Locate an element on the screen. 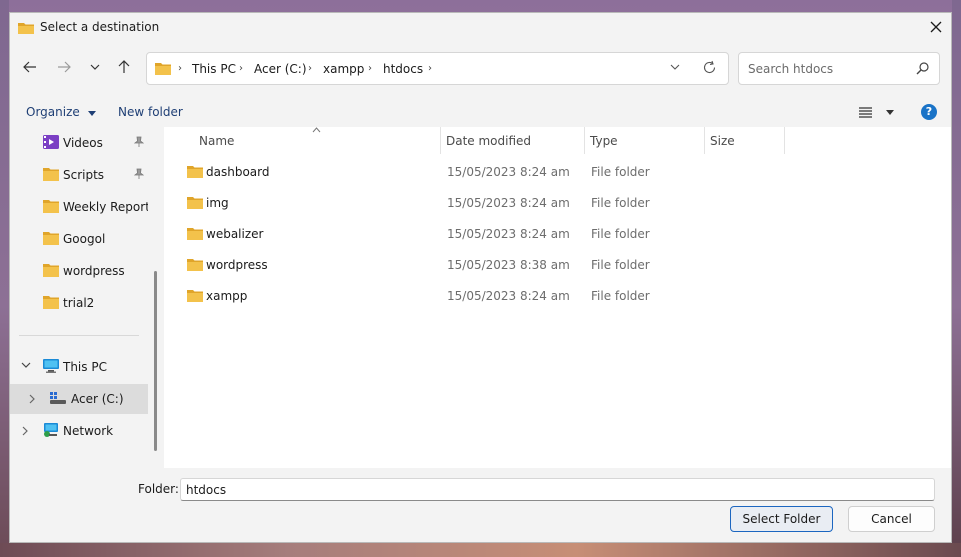 The image size is (961, 557). chevron-down-icon is located at coordinates (26, 365).